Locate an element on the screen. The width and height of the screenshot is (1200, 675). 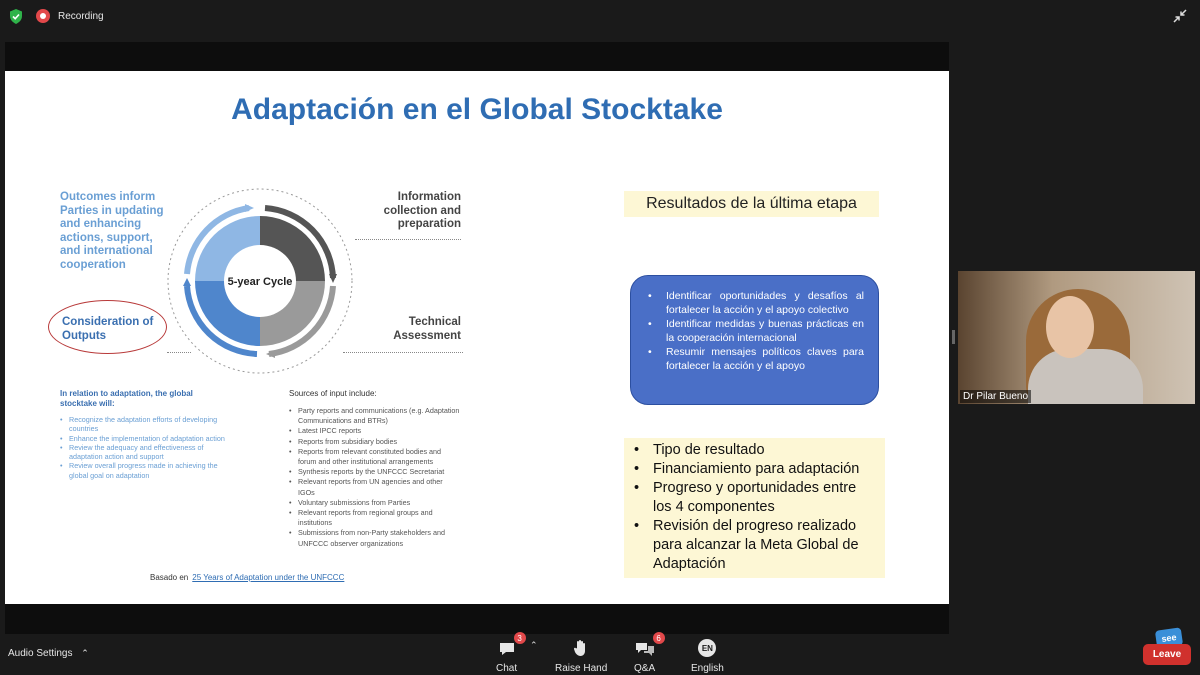
raise-hand-label: Raise Hand is located at coordinates (581, 668).